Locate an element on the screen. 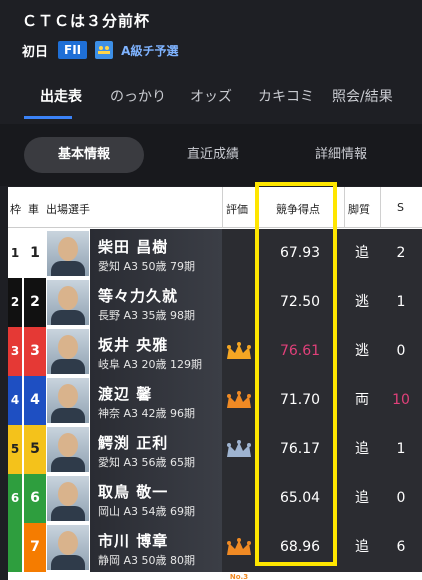 The width and height of the screenshot is (422, 580). player-info: 岡山 A3 54歳 69期 is located at coordinates (147, 511).